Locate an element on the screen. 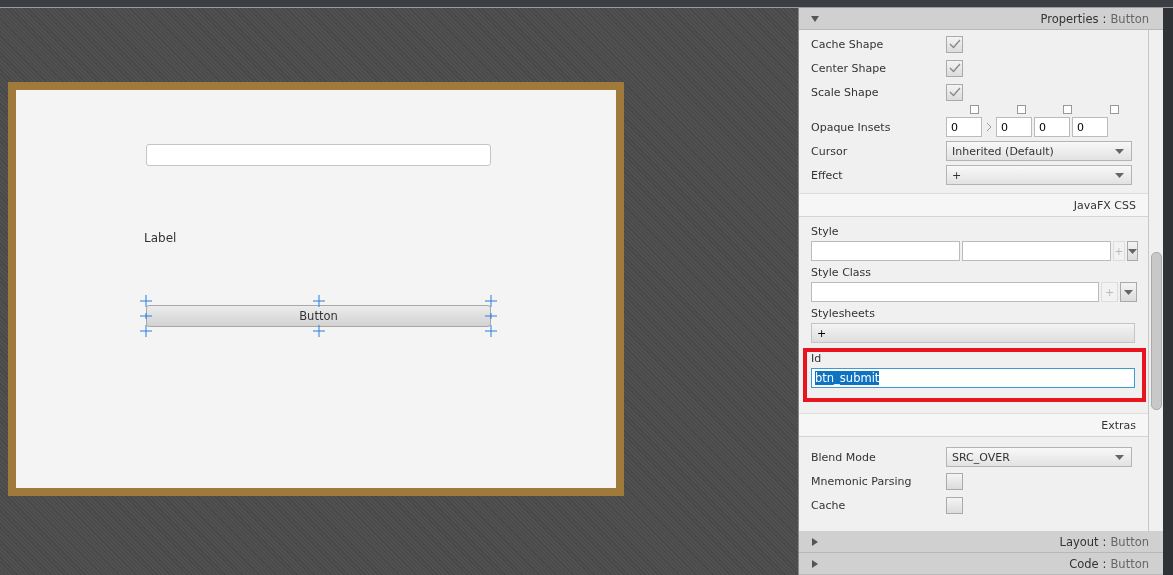 Image resolution: width=1173 pixels, height=575 pixels. property-label: Cache Shape is located at coordinates (848, 44).